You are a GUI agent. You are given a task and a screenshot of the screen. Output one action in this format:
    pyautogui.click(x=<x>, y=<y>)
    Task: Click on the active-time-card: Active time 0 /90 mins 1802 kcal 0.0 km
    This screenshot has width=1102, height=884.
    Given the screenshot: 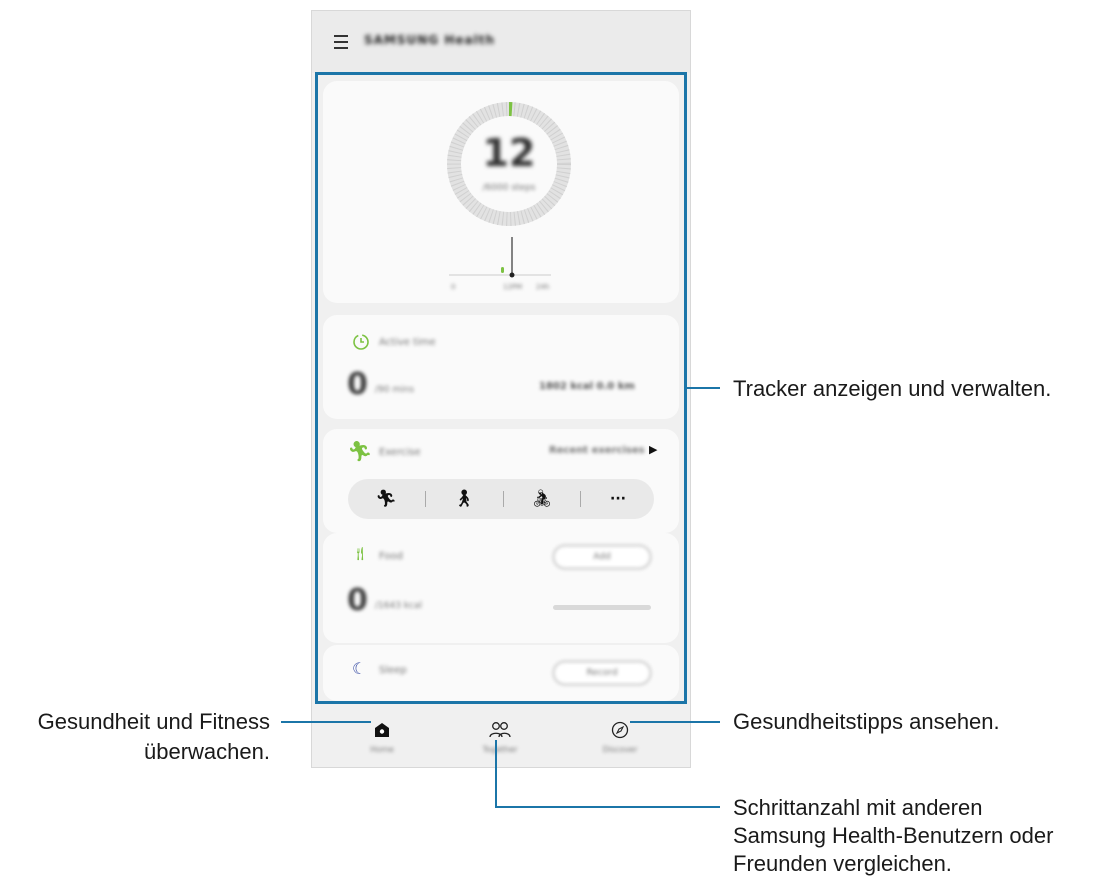 What is the action you would take?
    pyautogui.click(x=501, y=367)
    